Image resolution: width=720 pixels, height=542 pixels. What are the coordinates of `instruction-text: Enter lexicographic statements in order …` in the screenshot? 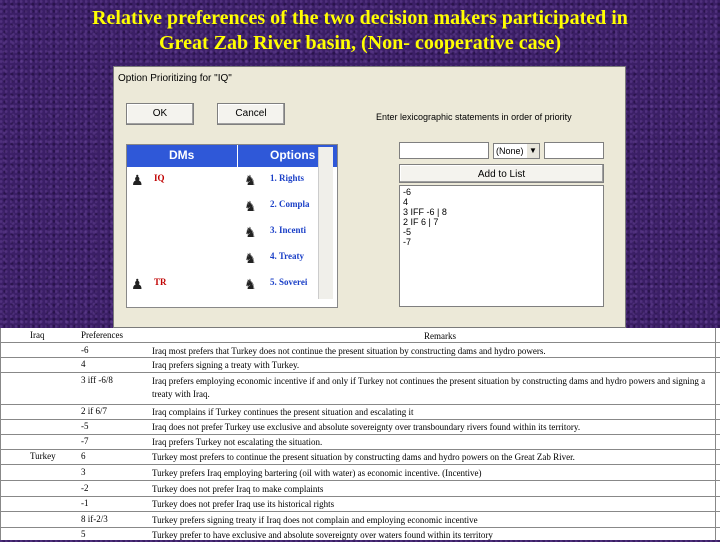 It's located at (474, 117).